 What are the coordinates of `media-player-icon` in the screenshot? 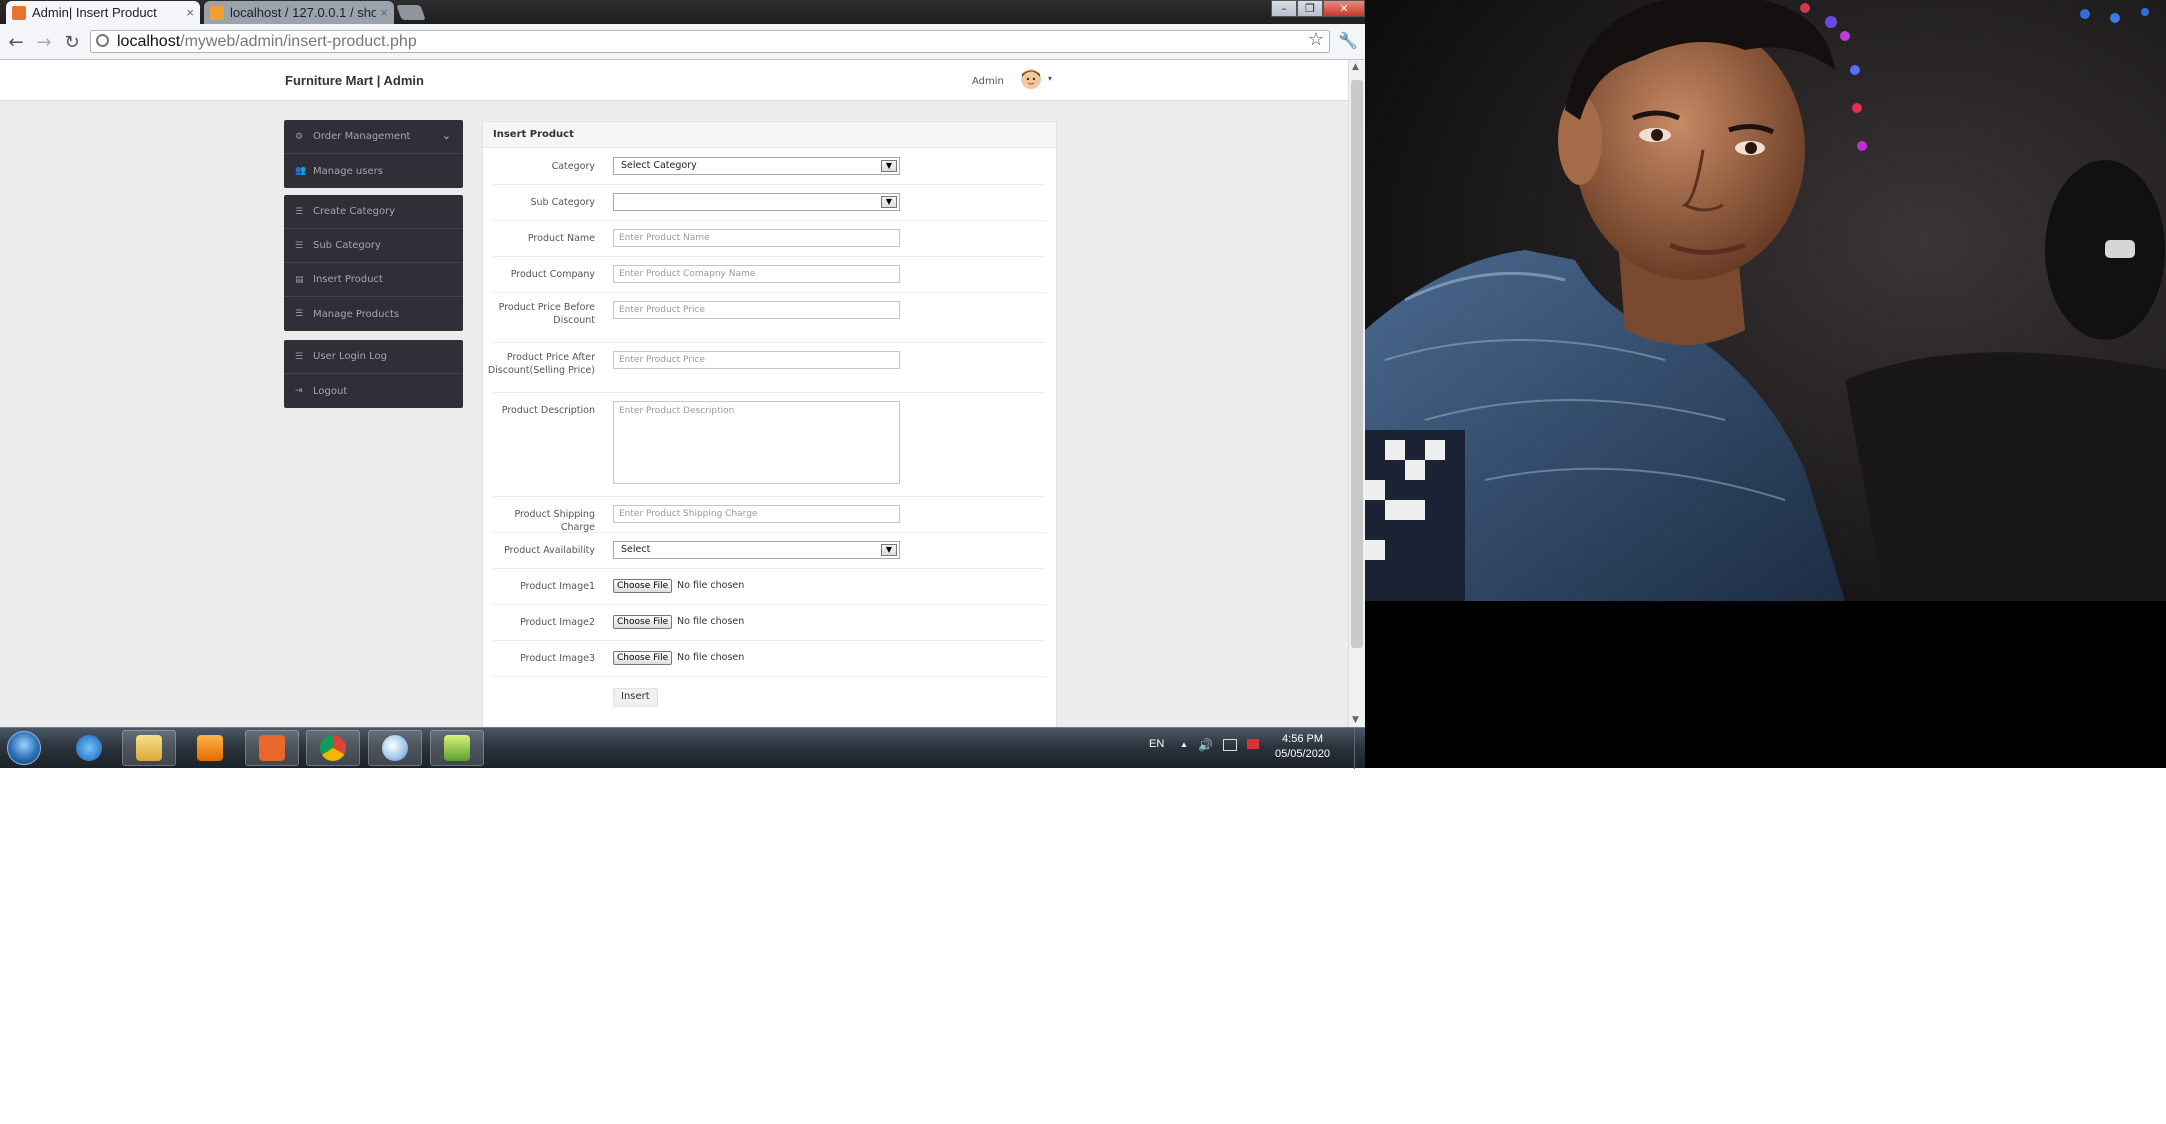 It's located at (210, 748).